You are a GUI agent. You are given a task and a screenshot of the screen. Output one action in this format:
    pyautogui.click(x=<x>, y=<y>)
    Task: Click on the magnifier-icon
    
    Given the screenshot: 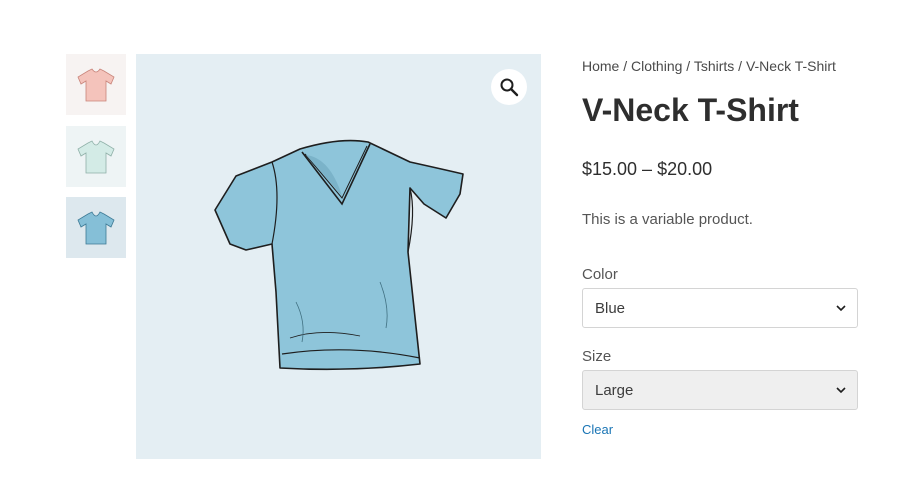 What is the action you would take?
    pyautogui.click(x=509, y=87)
    